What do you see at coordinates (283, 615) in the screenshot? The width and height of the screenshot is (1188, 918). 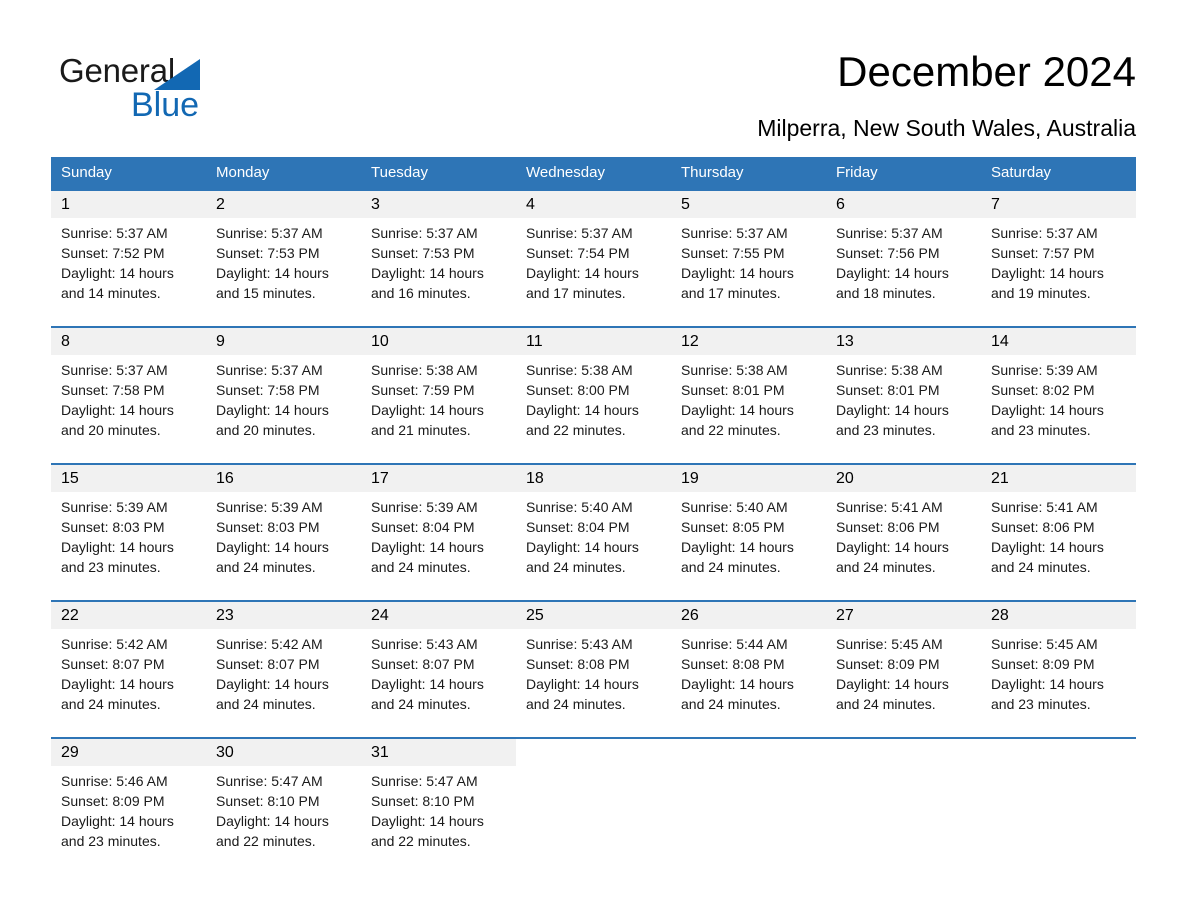 I see `day-number: 23` at bounding box center [283, 615].